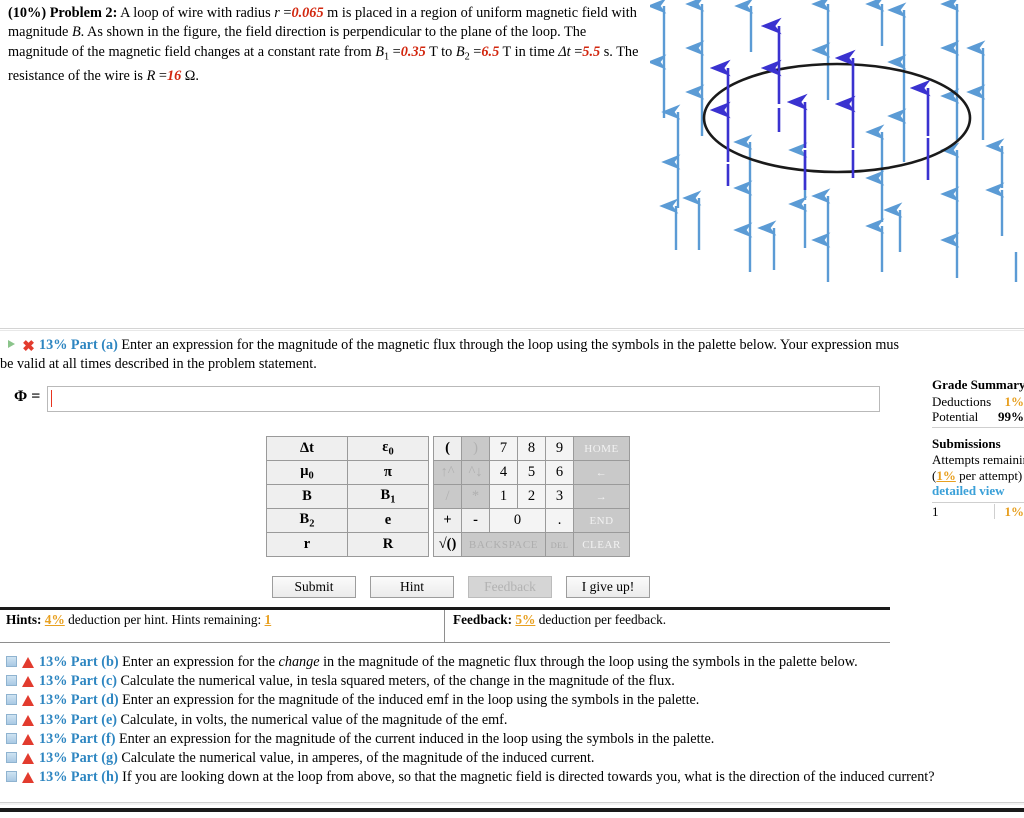 This screenshot has height=818, width=1024. Describe the element at coordinates (559, 472) in the screenshot. I see `palette-key-6: 6` at that location.